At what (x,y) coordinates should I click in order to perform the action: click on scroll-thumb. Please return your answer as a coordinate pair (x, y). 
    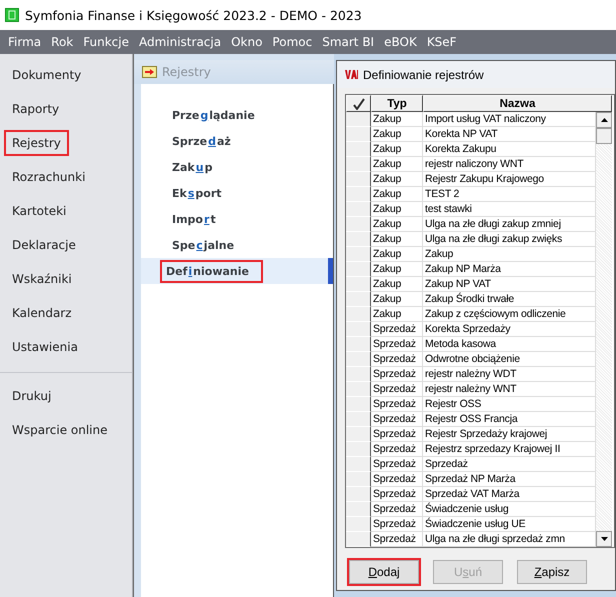
    Looking at the image, I should click on (604, 136).